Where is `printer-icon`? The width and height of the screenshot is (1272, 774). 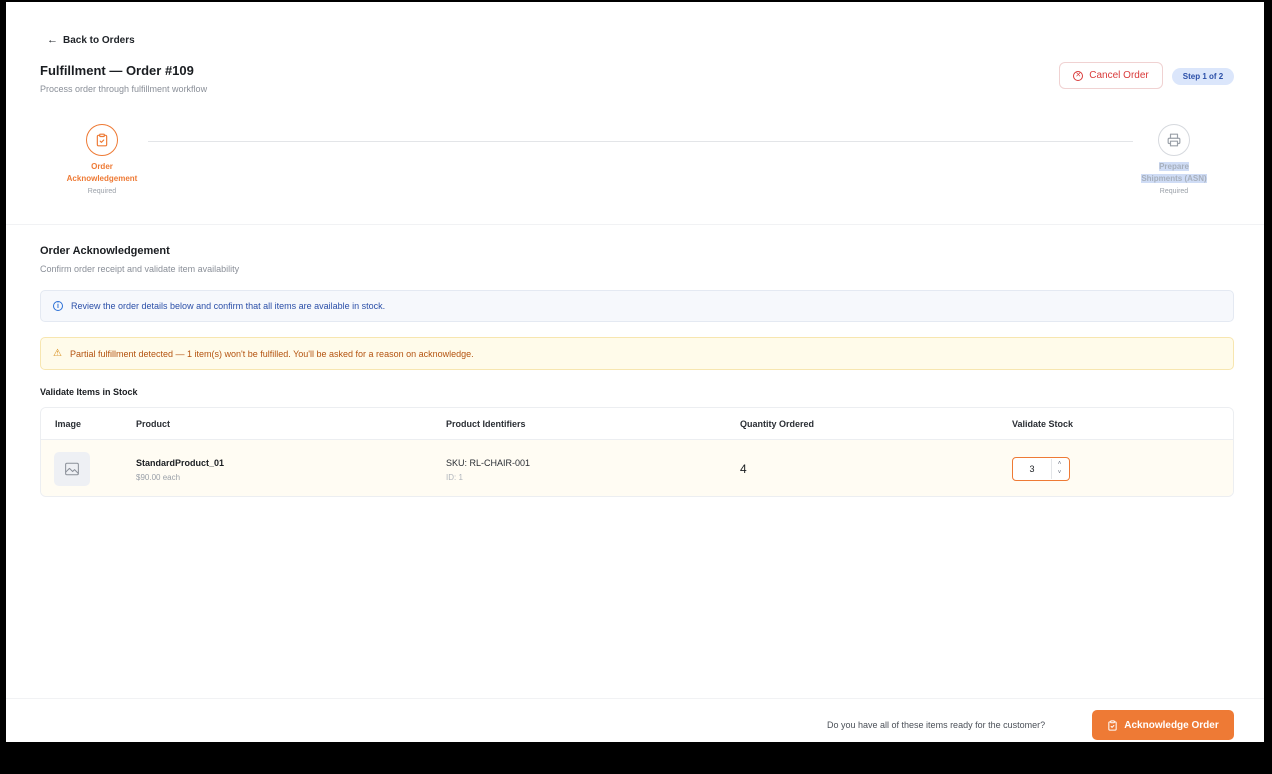 printer-icon is located at coordinates (1174, 140).